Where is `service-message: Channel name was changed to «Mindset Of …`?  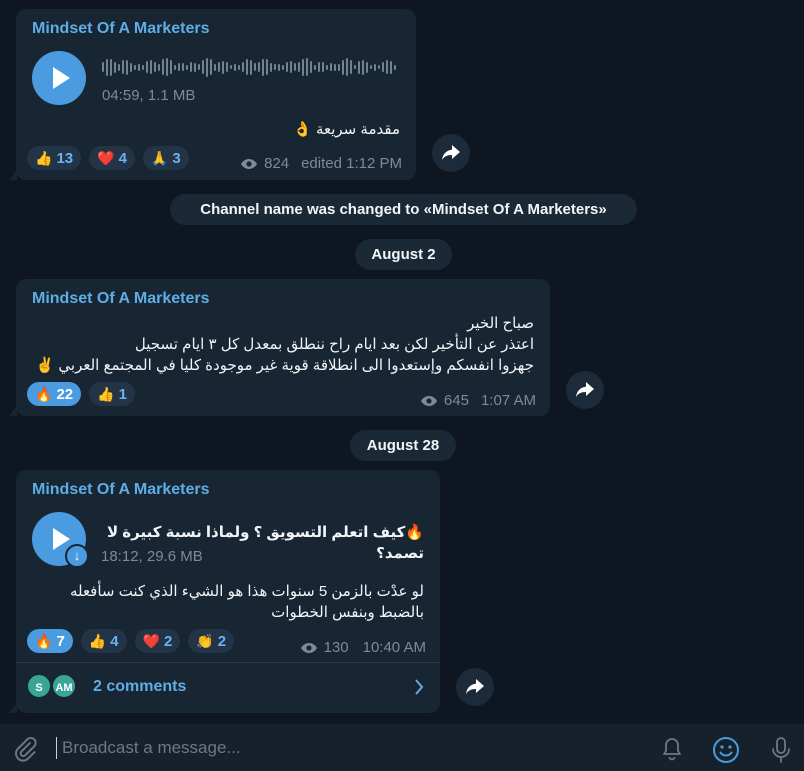 service-message: Channel name was changed to «Mindset Of … is located at coordinates (403, 209).